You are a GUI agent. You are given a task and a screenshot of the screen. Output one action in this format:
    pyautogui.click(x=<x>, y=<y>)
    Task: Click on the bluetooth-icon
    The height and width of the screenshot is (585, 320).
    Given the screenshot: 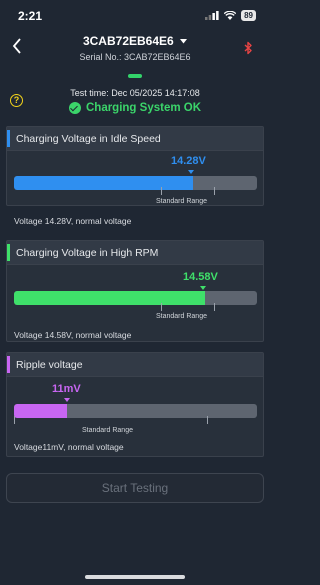 What is the action you would take?
    pyautogui.click(x=248, y=48)
    